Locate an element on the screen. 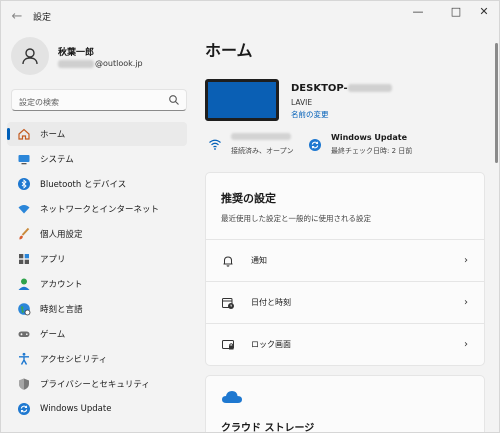 This screenshot has height=433, width=500. profile-name: 秋葉一郎 is located at coordinates (76, 53).